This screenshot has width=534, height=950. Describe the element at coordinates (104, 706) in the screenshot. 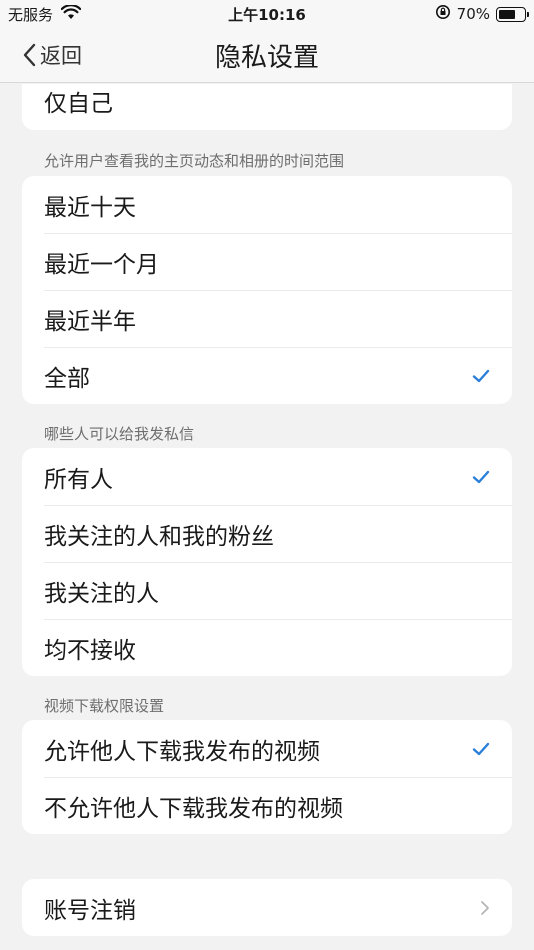

I see `section-header-video-download: 视频下载权限设置` at that location.